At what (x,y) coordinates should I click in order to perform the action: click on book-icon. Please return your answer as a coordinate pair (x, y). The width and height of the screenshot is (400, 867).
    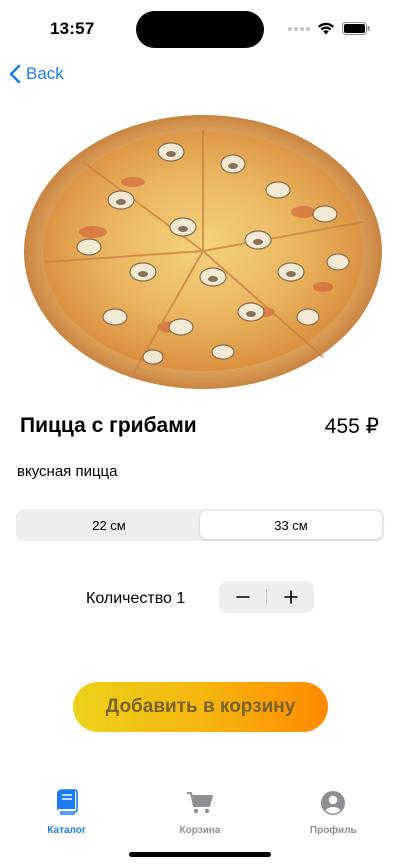
    Looking at the image, I should click on (67, 801).